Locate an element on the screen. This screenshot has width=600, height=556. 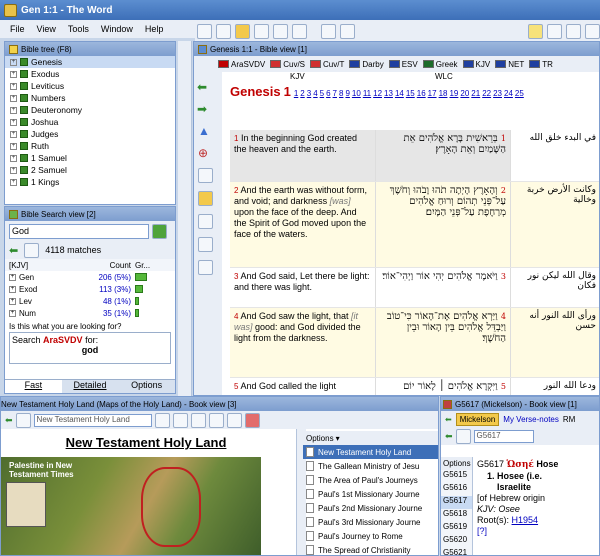
tree-item: + Ruth is located at coordinates (90, 146).